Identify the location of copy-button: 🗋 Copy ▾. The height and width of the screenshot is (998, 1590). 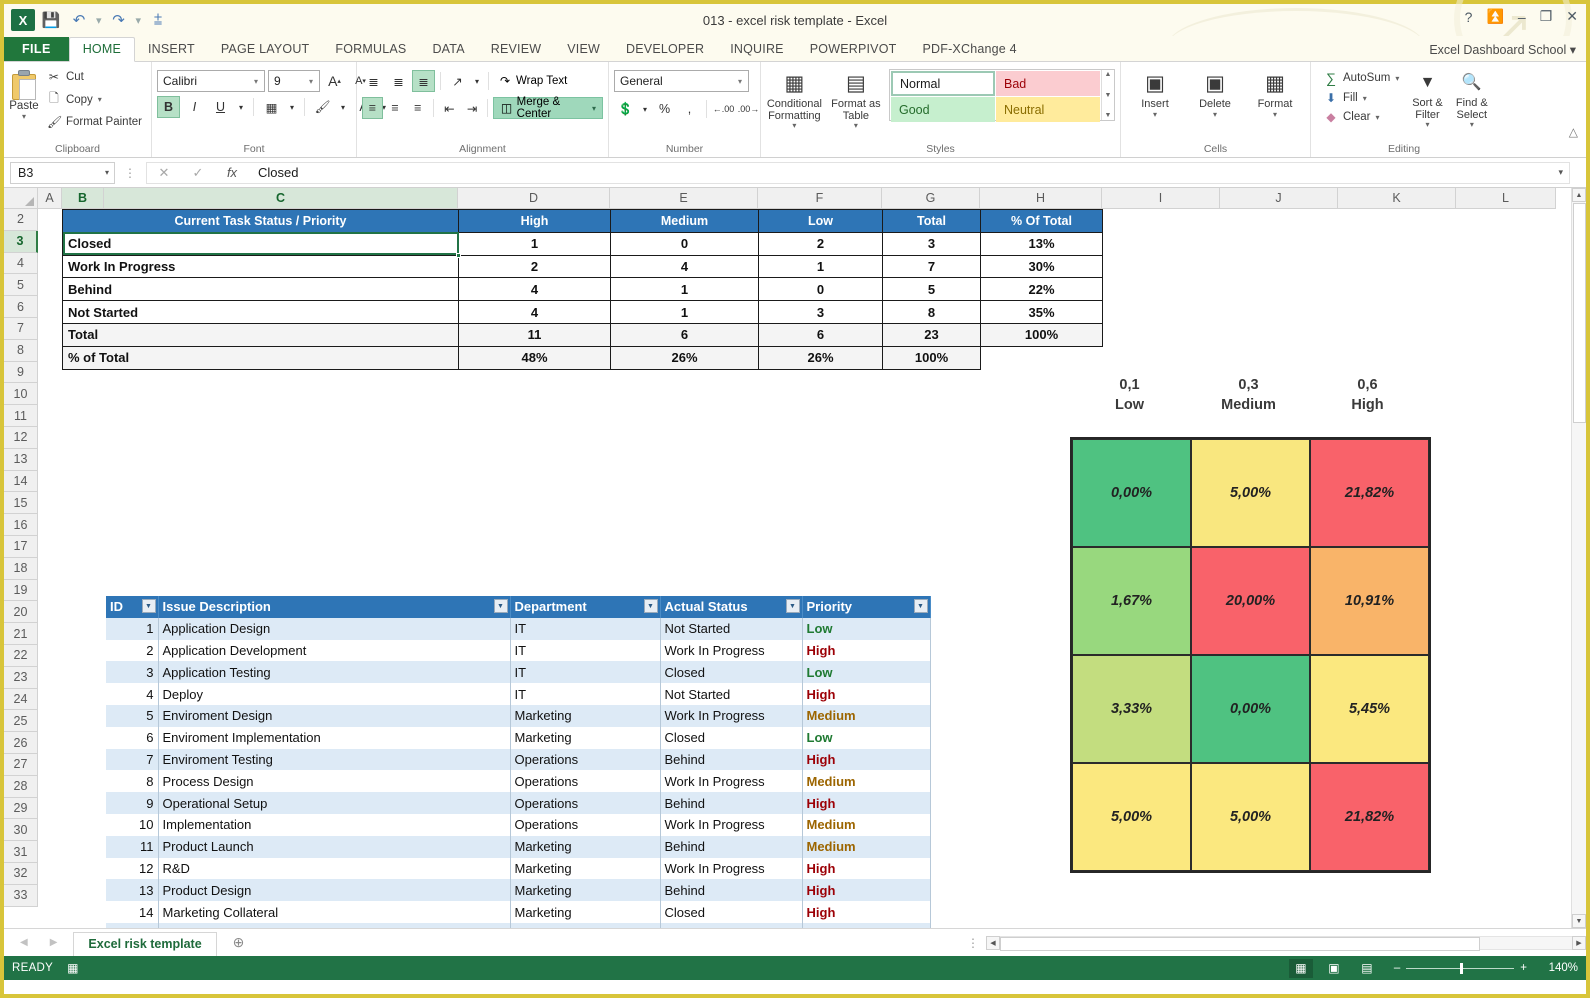
(94, 99).